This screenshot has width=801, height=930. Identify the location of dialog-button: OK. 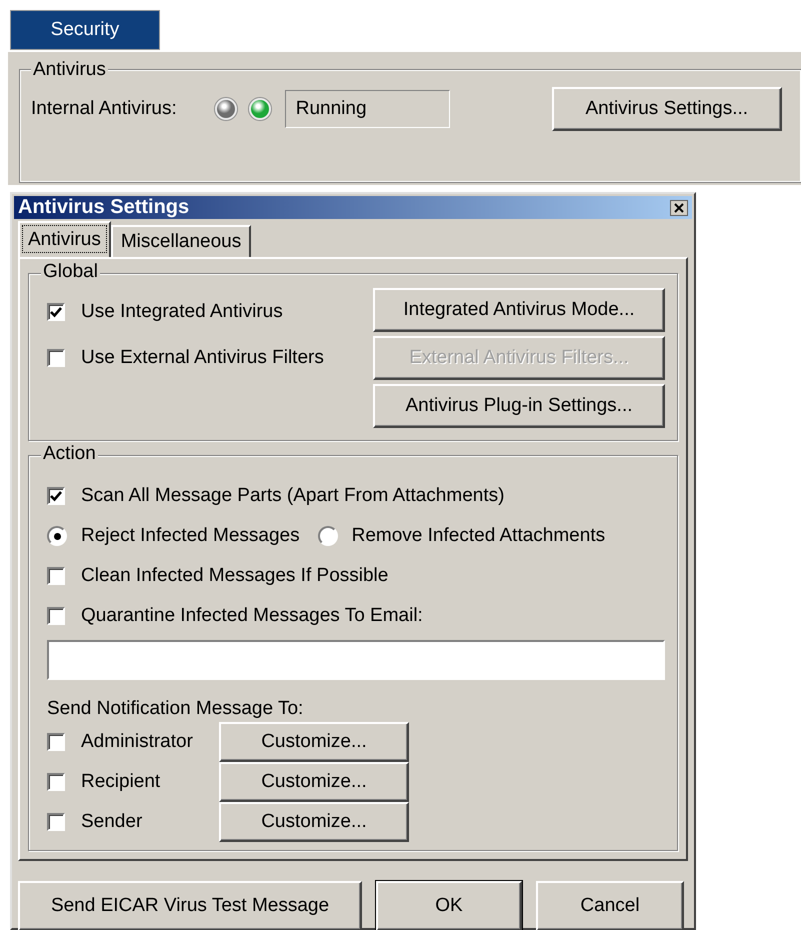
(449, 905).